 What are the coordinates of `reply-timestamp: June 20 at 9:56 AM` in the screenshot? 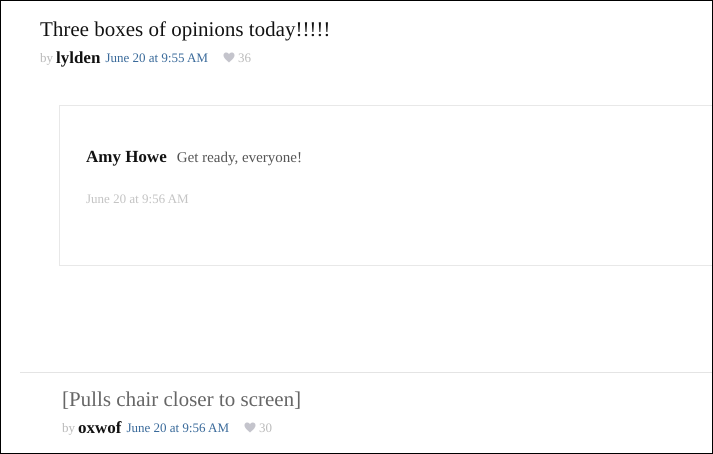 It's located at (138, 199).